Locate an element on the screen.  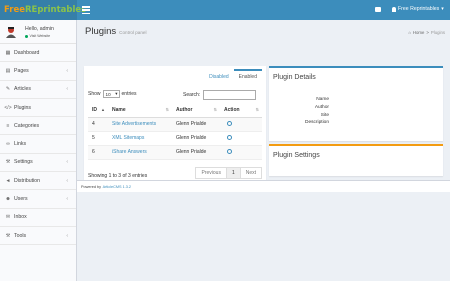
breadcrumb: ⌂ Home > Plugins is located at coordinates (426, 32).